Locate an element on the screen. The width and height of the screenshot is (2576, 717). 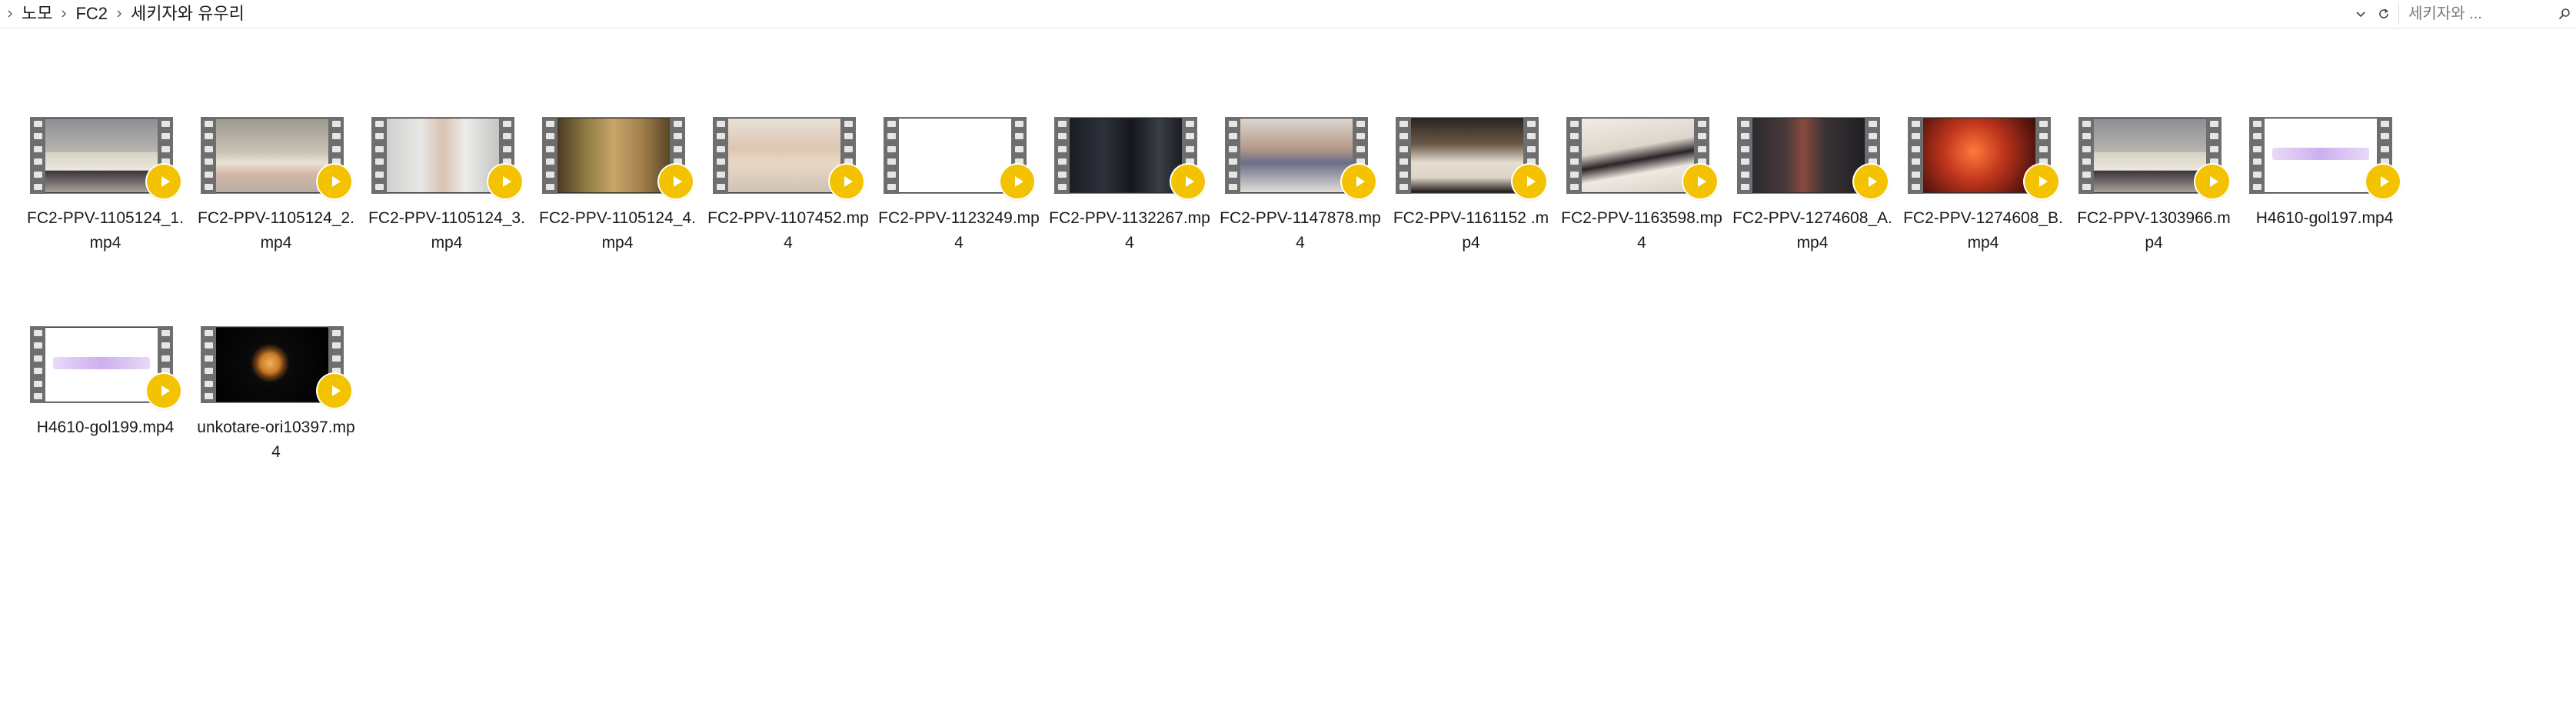
file-item: FC2-PPV-1147878.mp4 is located at coordinates (1300, 194).